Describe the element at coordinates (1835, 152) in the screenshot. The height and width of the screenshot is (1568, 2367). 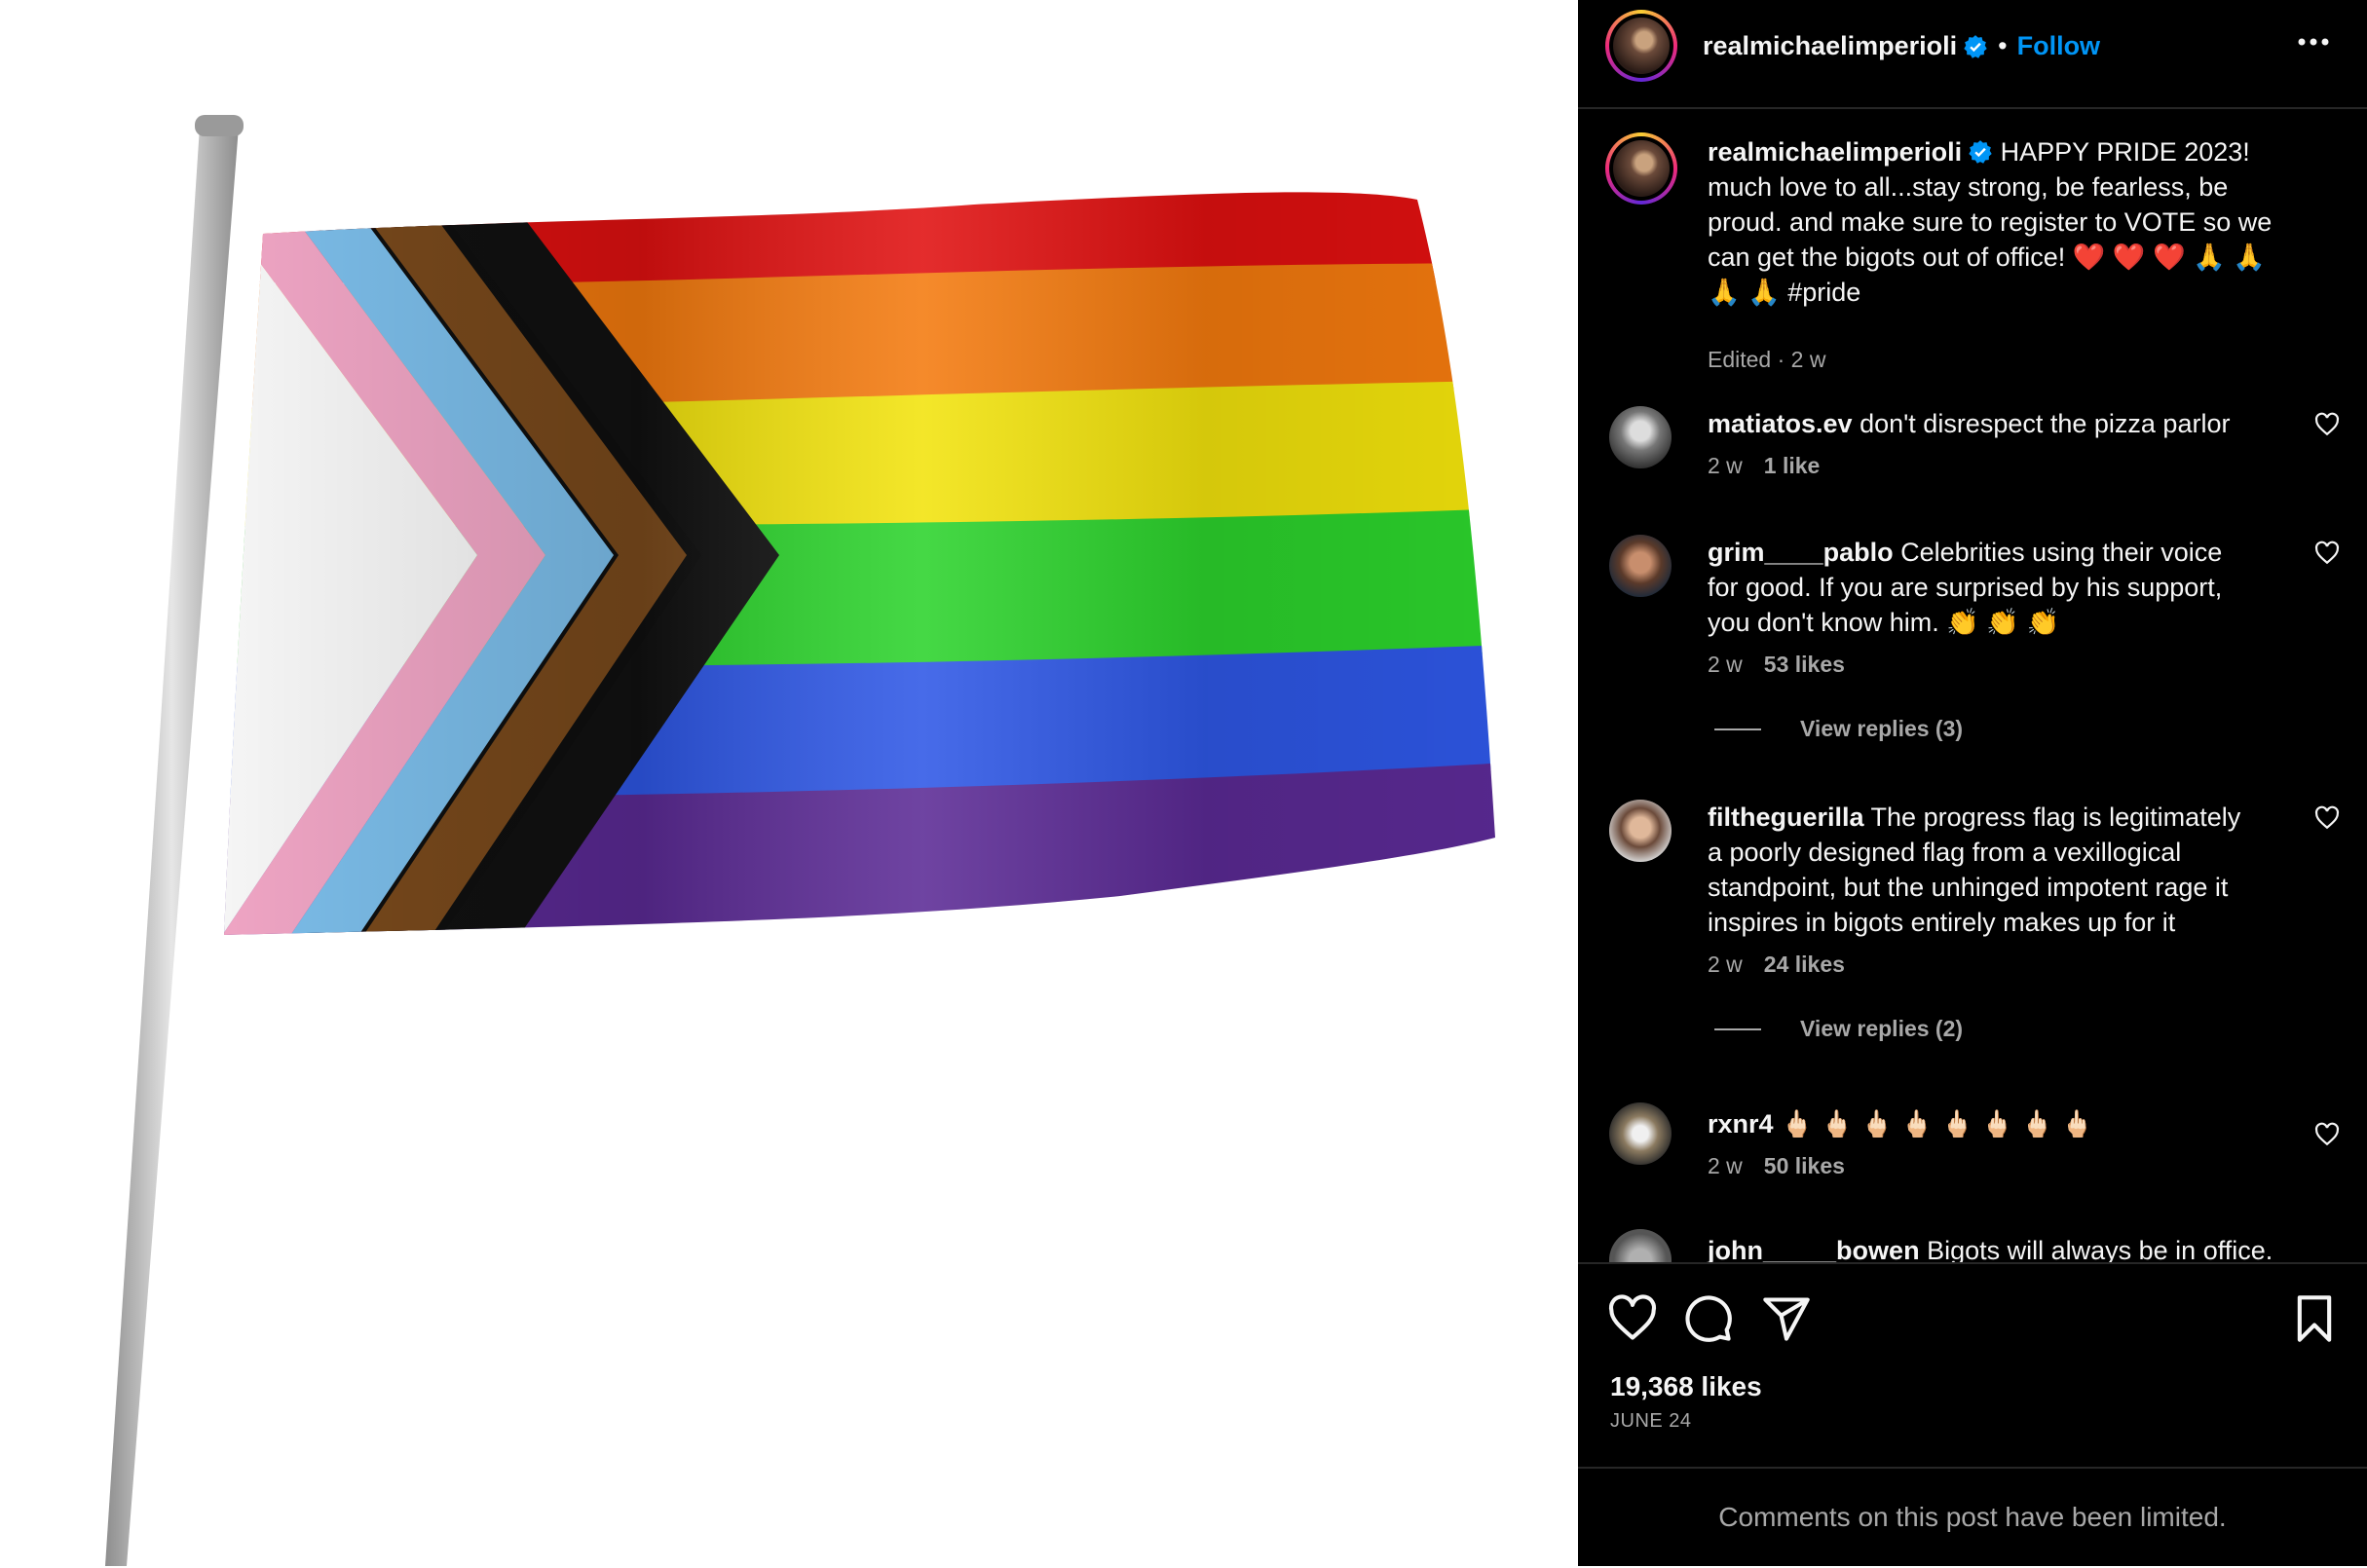
I see `caption-username: realmichaelimperioli` at that location.